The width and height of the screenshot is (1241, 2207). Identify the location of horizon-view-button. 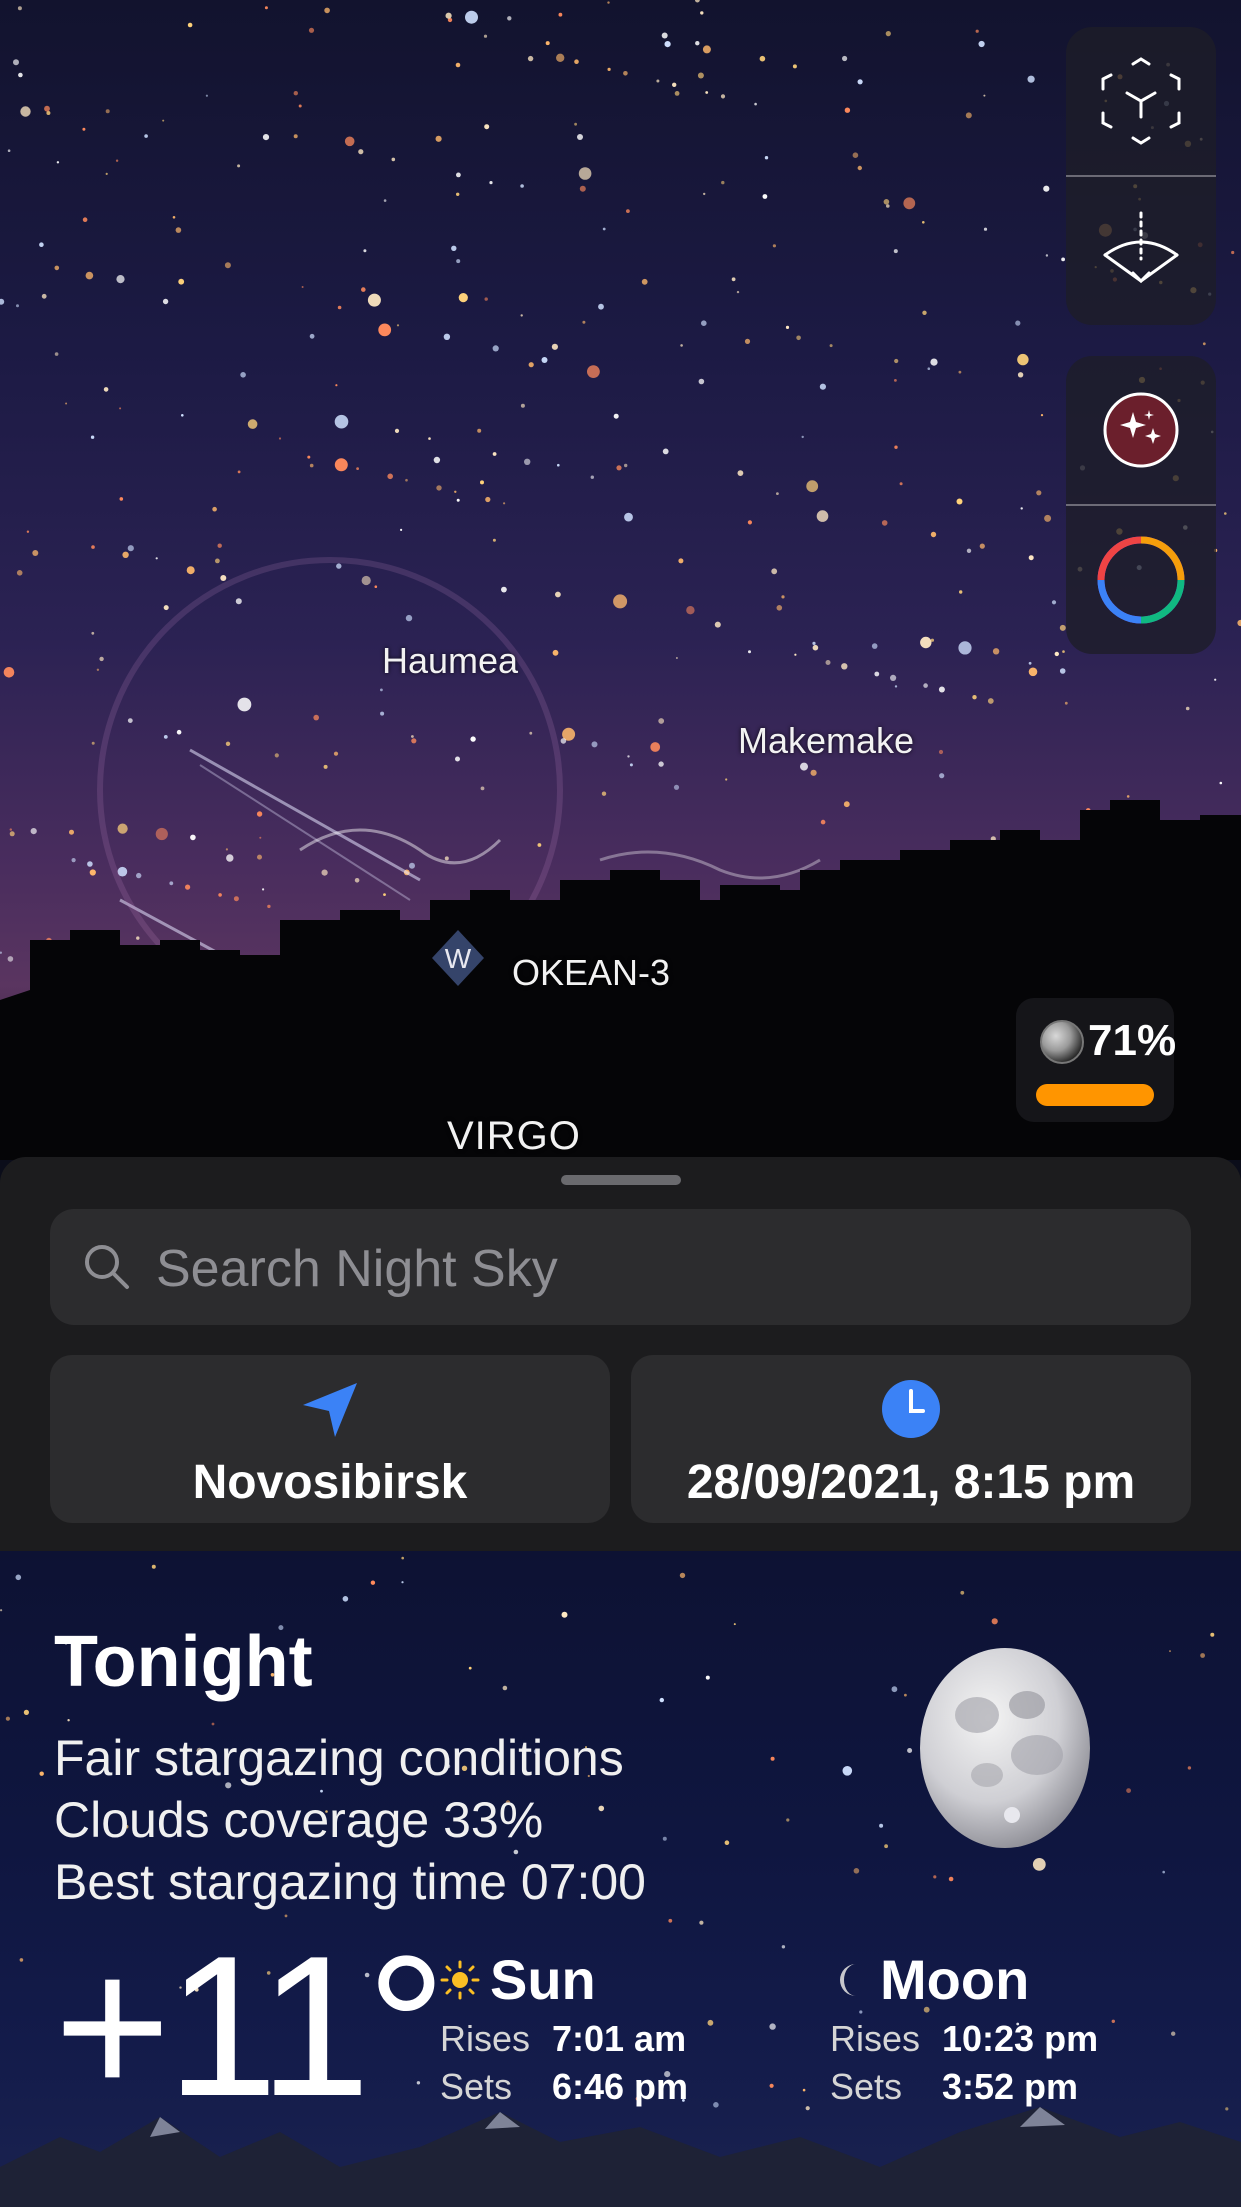
(1141, 251).